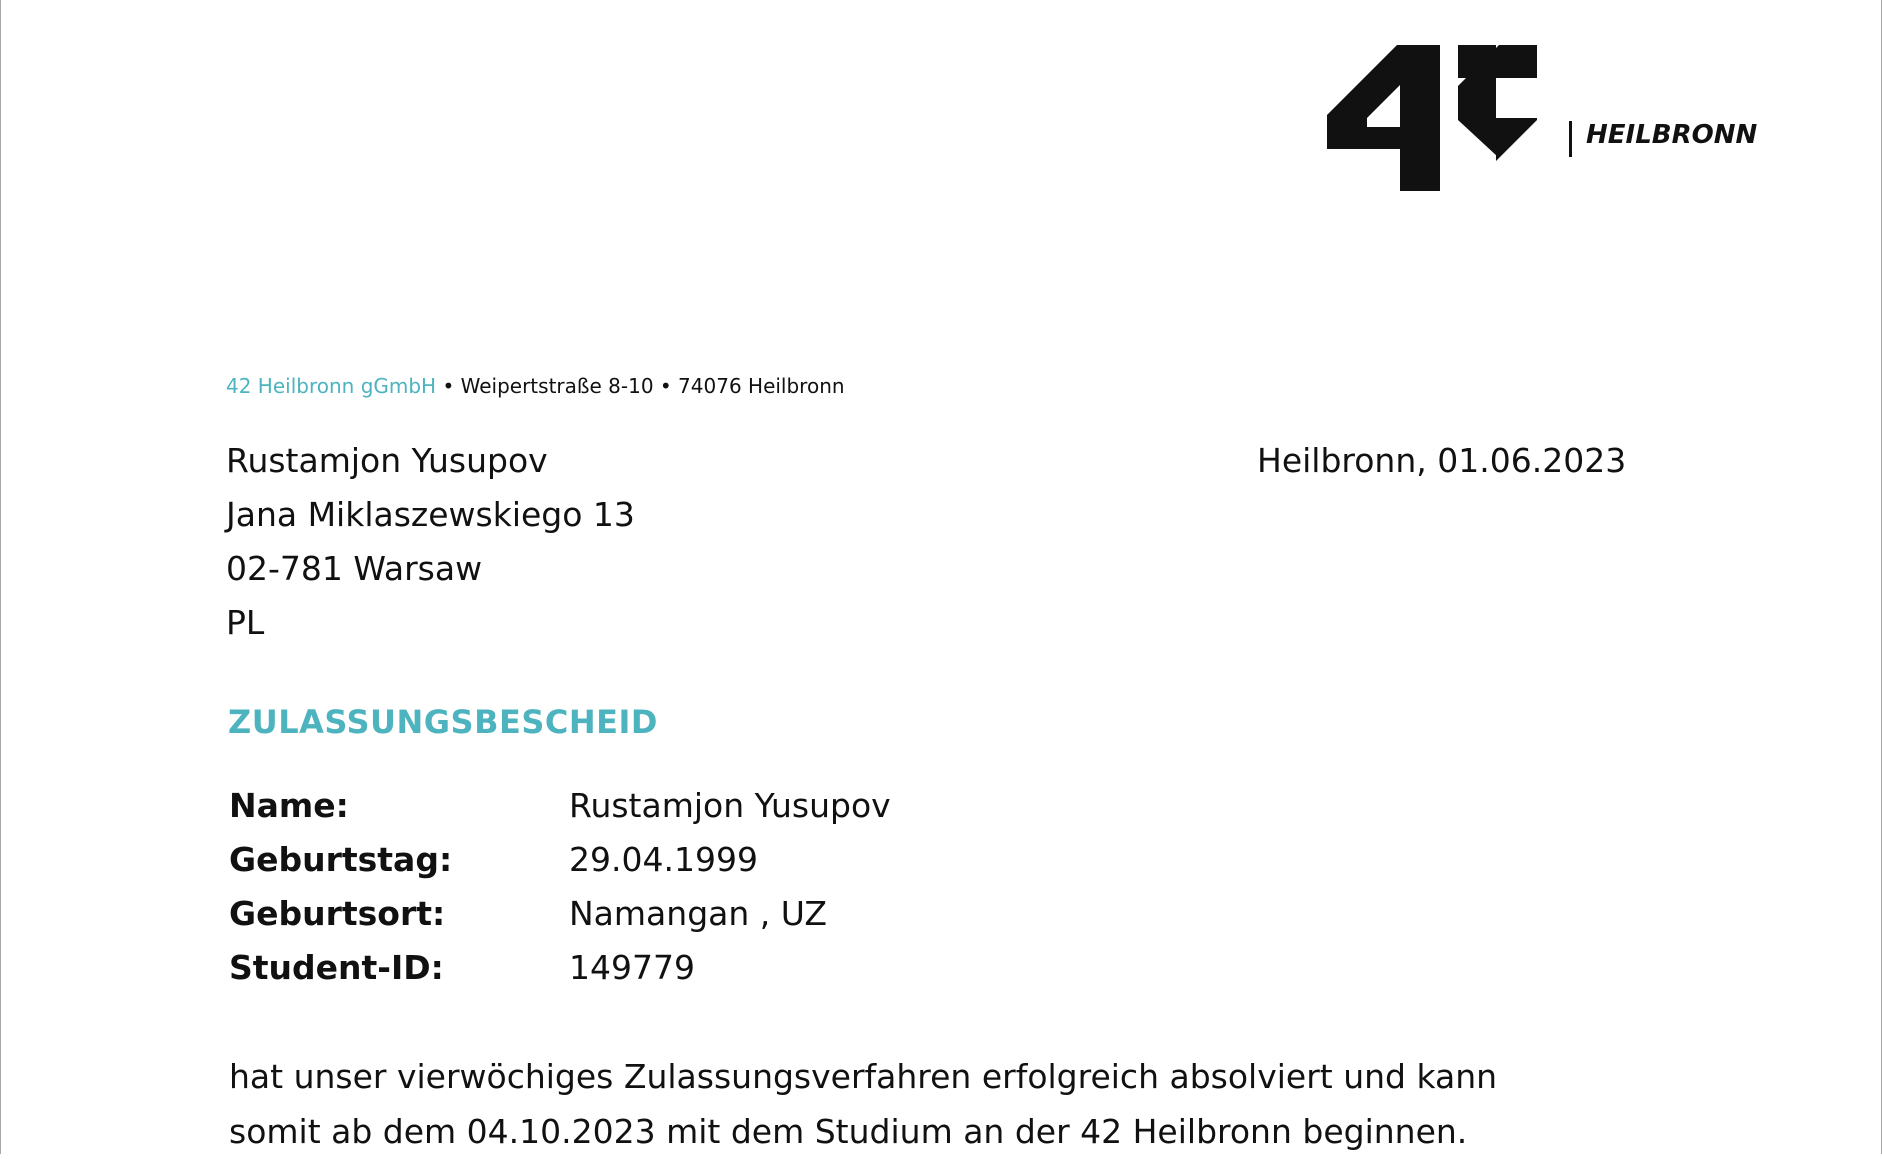 This screenshot has width=1882, height=1159. Describe the element at coordinates (354, 568) in the screenshot. I see `recipient-city: 02-781 Warsaw` at that location.